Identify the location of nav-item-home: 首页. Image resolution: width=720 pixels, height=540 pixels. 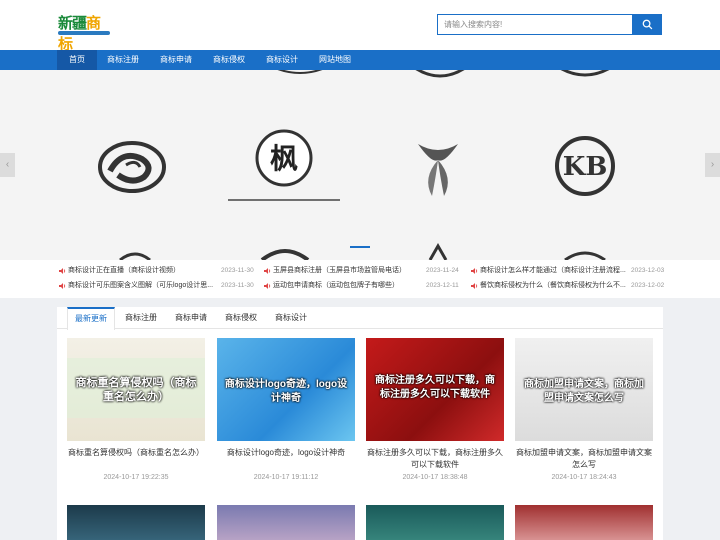
(77, 60).